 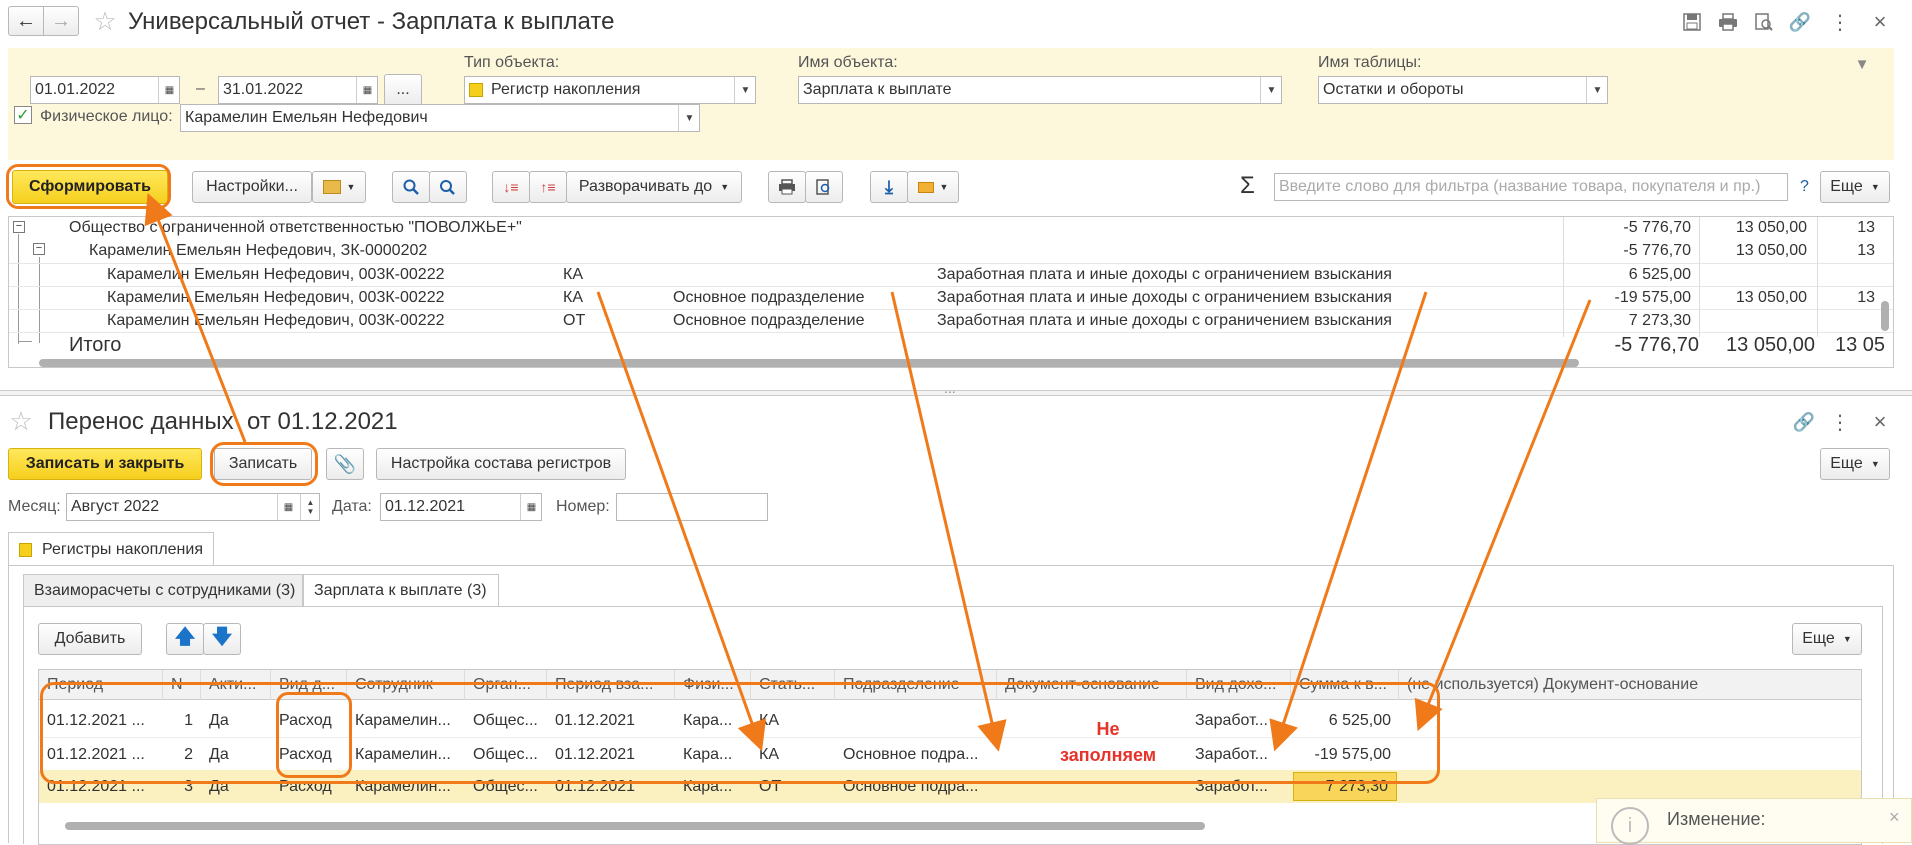 I want to click on envelope-icon, so click(x=925, y=187).